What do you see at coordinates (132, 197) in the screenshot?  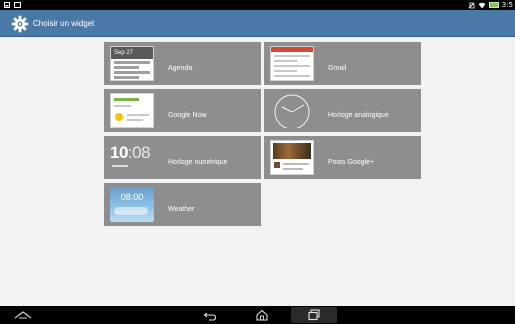 I see `weather-preview-time: 08:00` at bounding box center [132, 197].